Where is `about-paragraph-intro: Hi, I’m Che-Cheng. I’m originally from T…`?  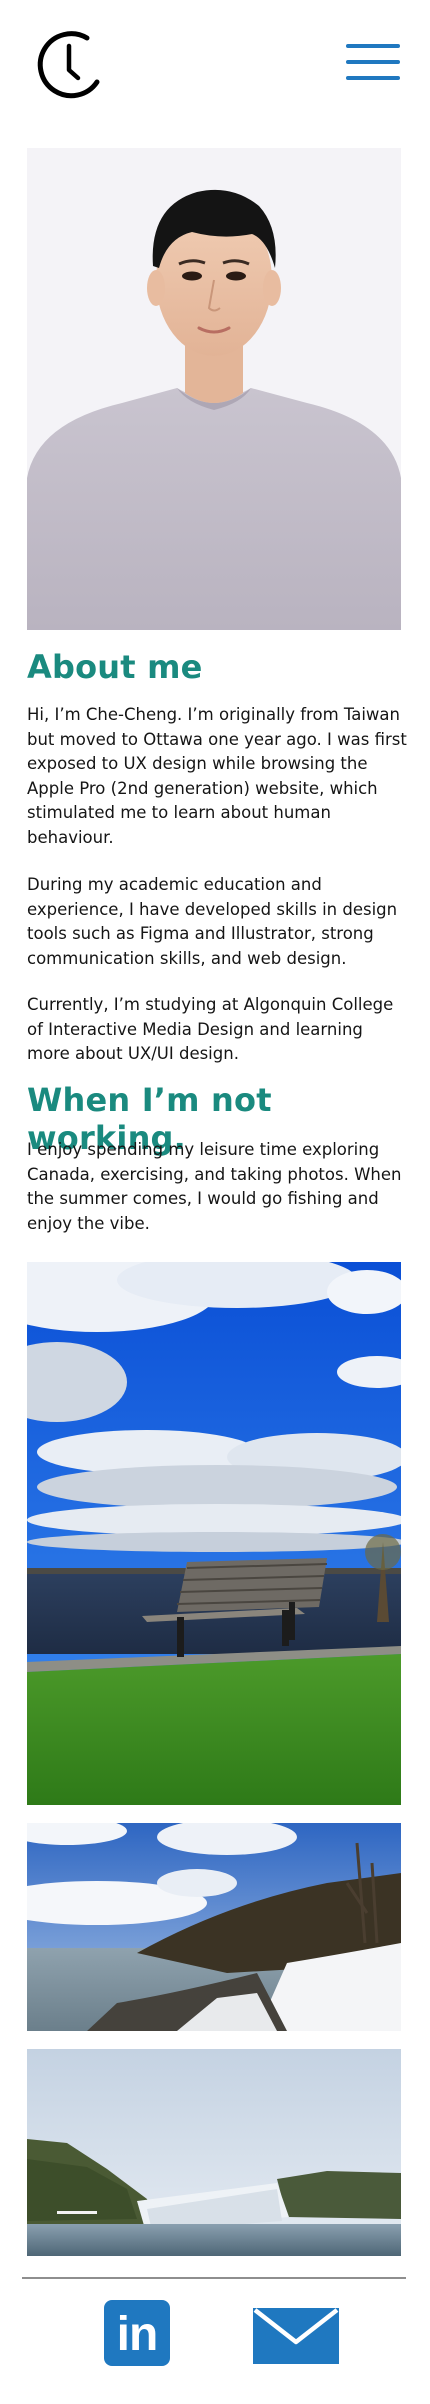
about-paragraph-intro: Hi, I’m Che-Cheng. I’m originally from T… is located at coordinates (217, 776).